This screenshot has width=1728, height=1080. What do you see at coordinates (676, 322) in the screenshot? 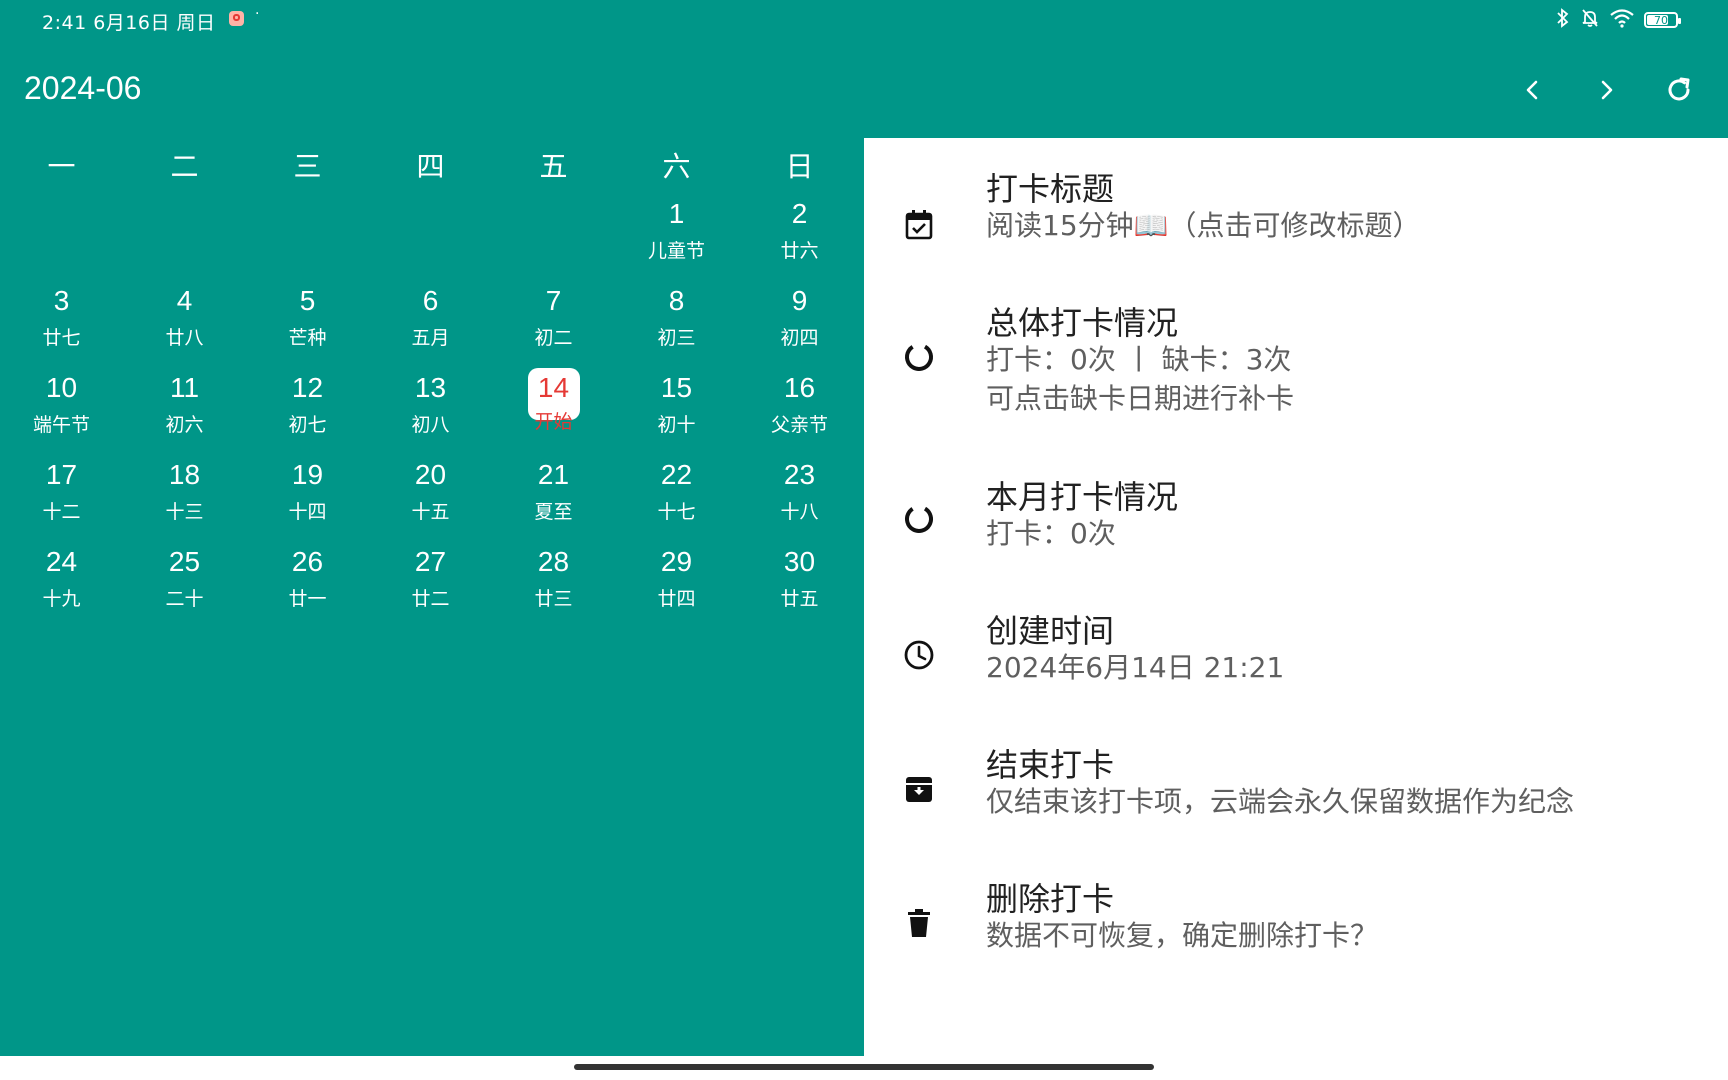
I see `day-cell: 8 初三` at bounding box center [676, 322].